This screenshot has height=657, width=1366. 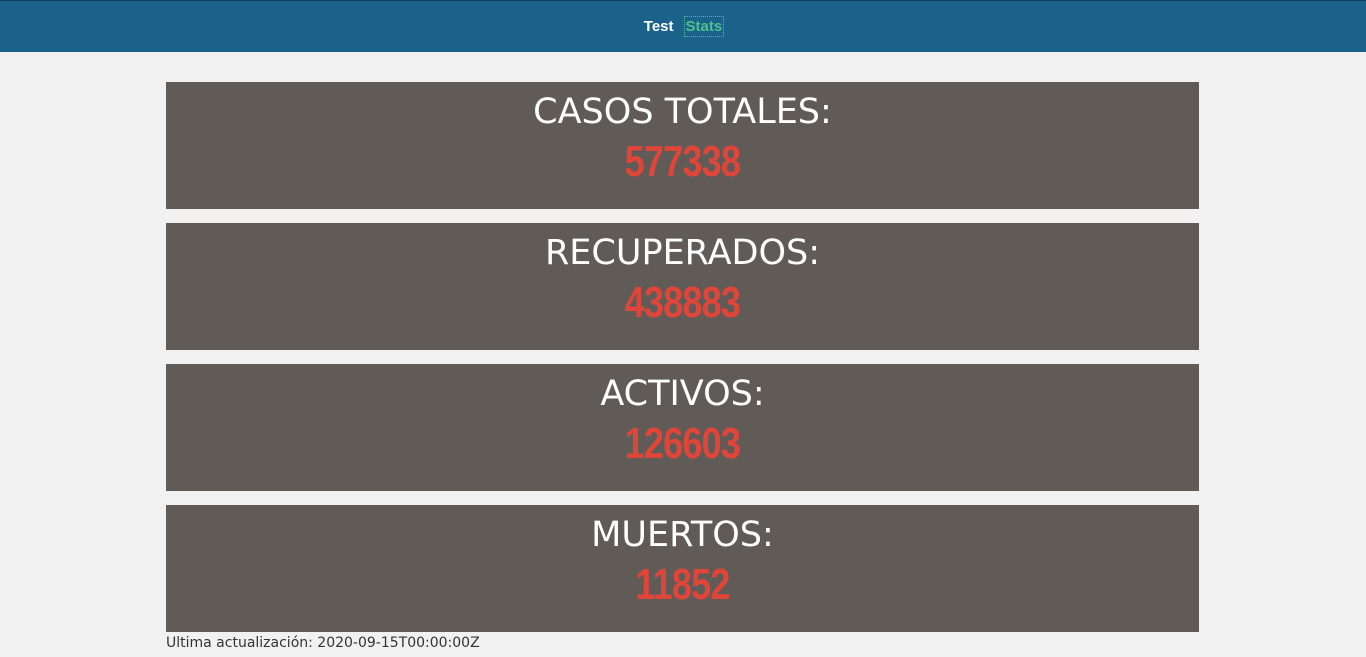 I want to click on deaths-label: MUERTOS:, so click(x=682, y=535).